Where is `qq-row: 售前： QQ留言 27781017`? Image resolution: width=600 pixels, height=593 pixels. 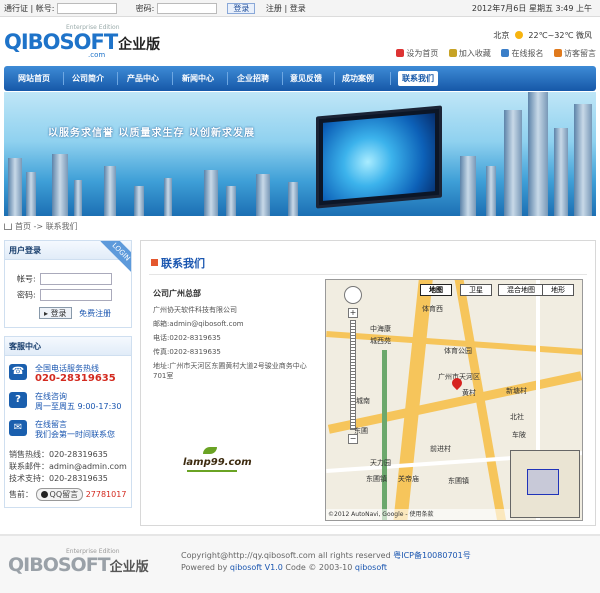 qq-row: 售前： QQ留言 27781017 is located at coordinates (67, 494).